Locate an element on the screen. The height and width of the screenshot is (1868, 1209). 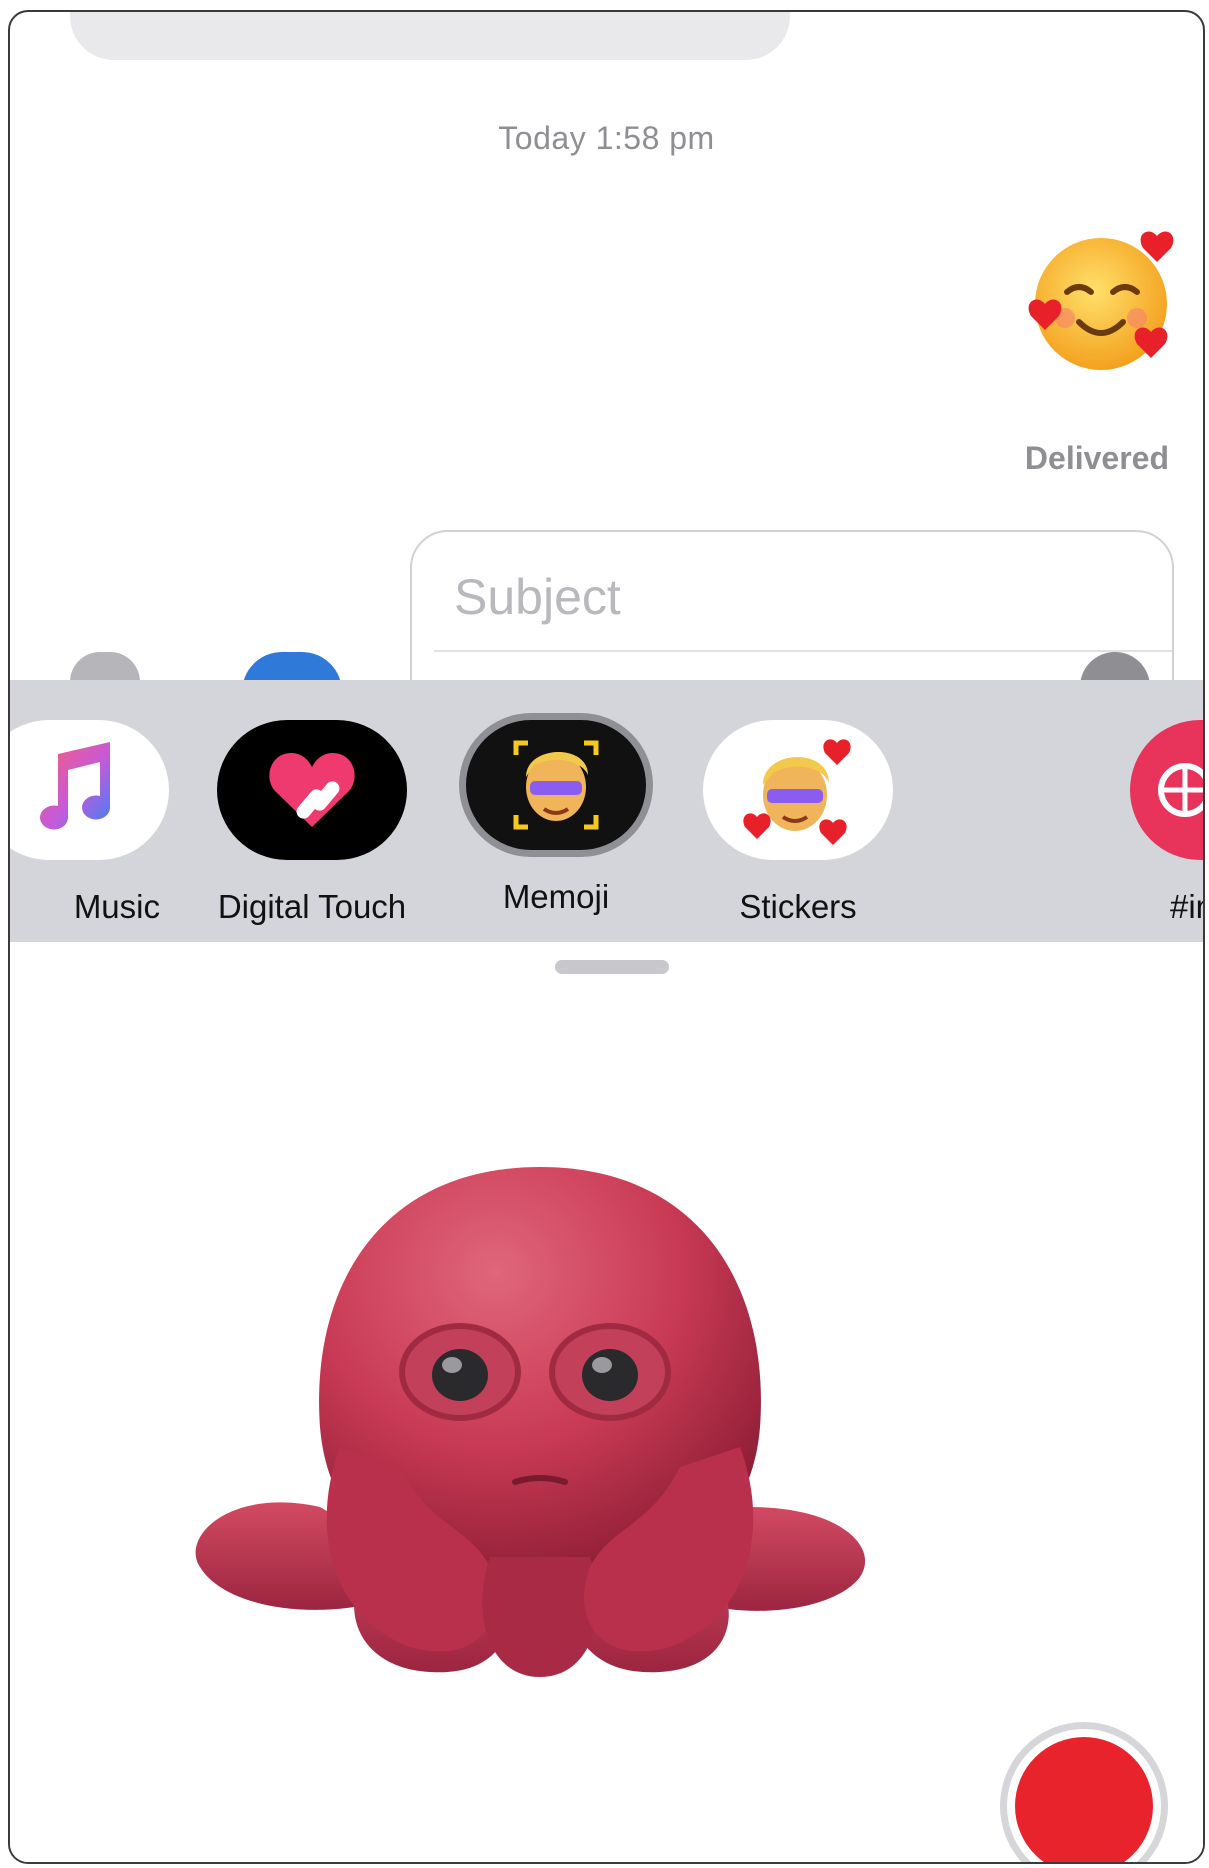
app-stickers: Stickers is located at coordinates (798, 823).